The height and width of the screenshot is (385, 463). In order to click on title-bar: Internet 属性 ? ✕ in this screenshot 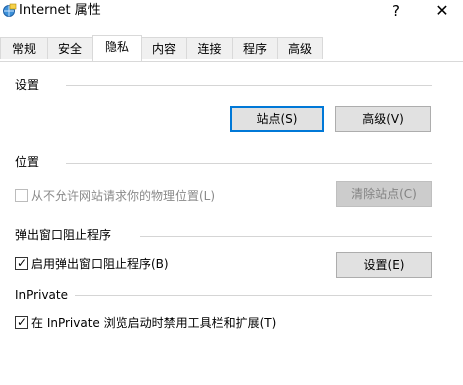, I will do `click(231, 12)`.